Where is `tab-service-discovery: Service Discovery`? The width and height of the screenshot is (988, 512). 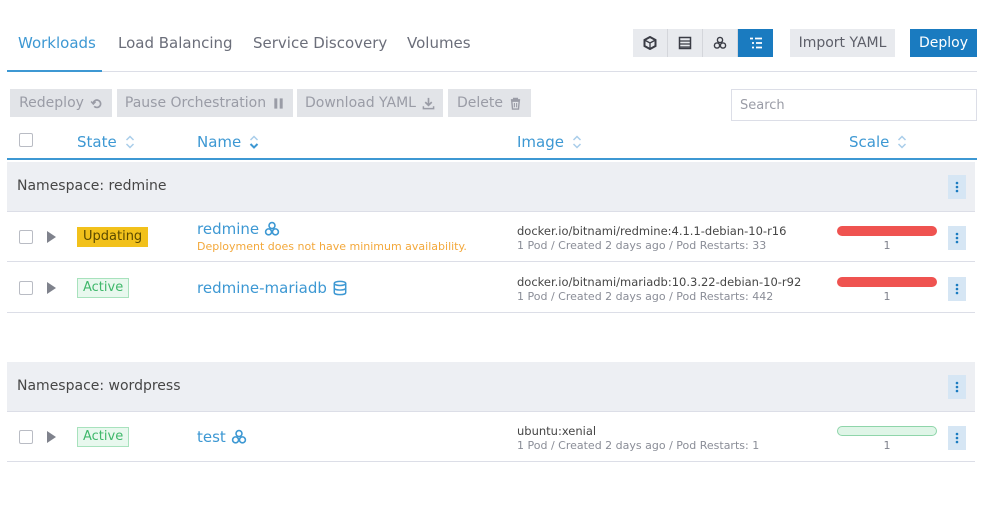
tab-service-discovery: Service Discovery is located at coordinates (320, 43).